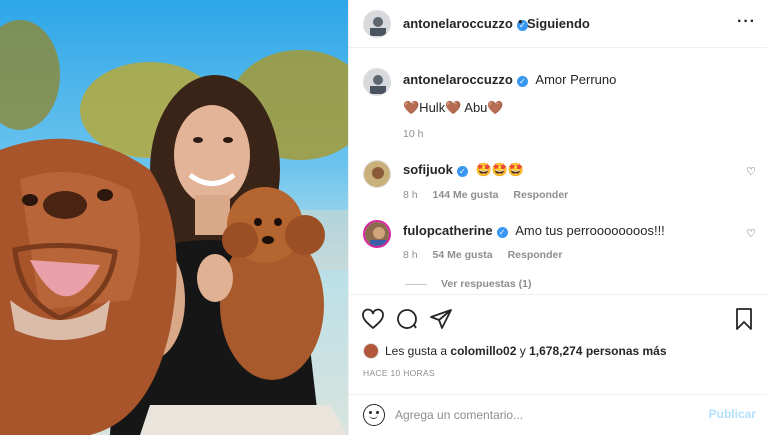 The width and height of the screenshot is (767, 435). What do you see at coordinates (428, 169) in the screenshot?
I see `comment-username: sofijuok` at bounding box center [428, 169].